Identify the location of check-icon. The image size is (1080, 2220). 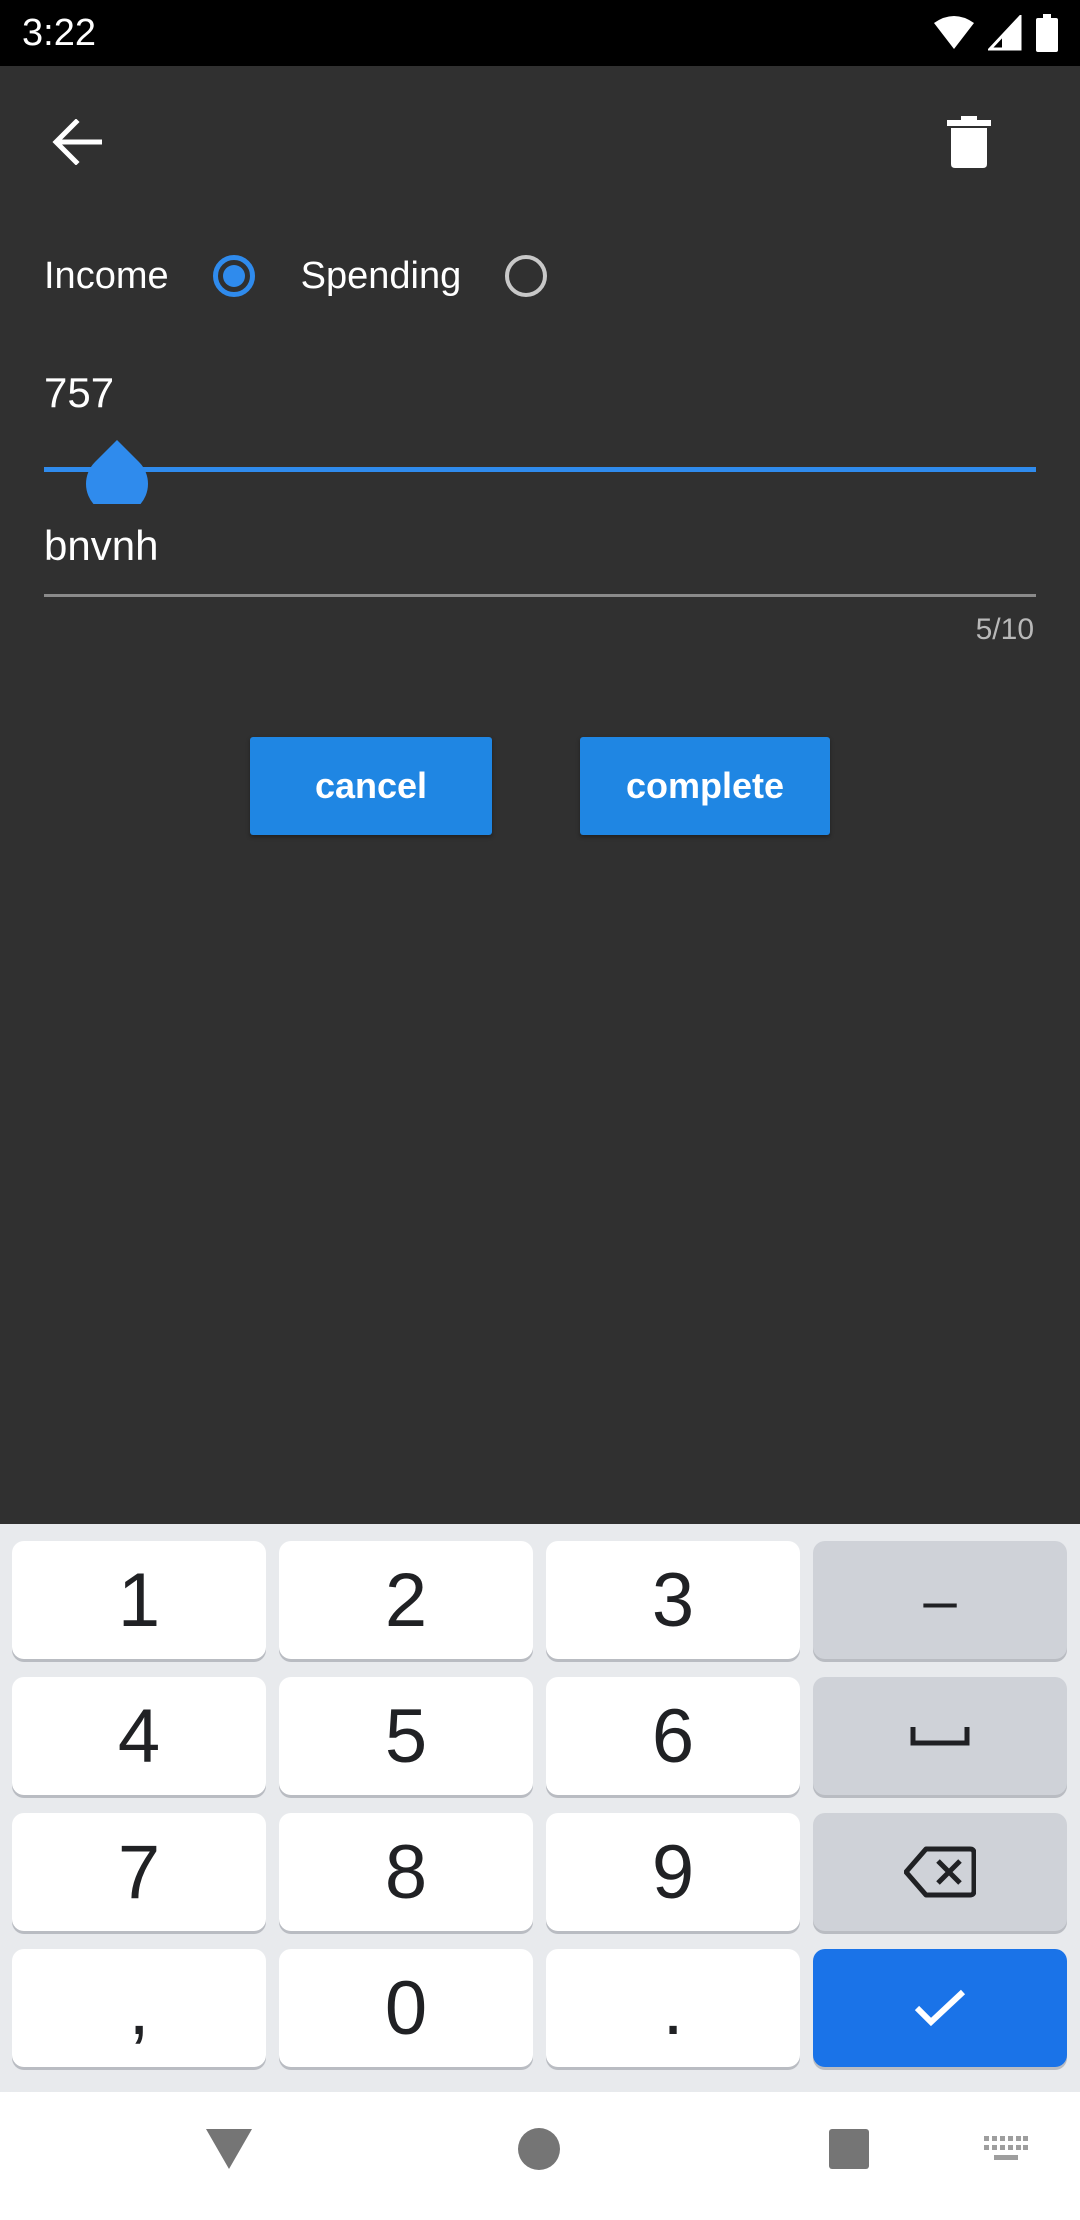
(940, 2008).